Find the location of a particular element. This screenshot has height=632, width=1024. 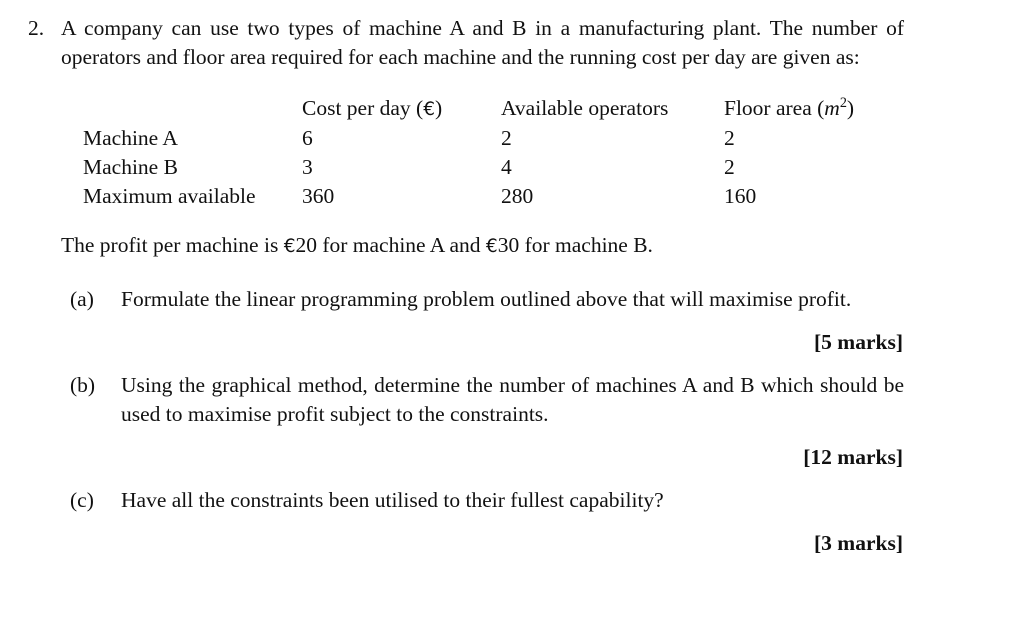

row-operators-value: 280 is located at coordinates (517, 195).